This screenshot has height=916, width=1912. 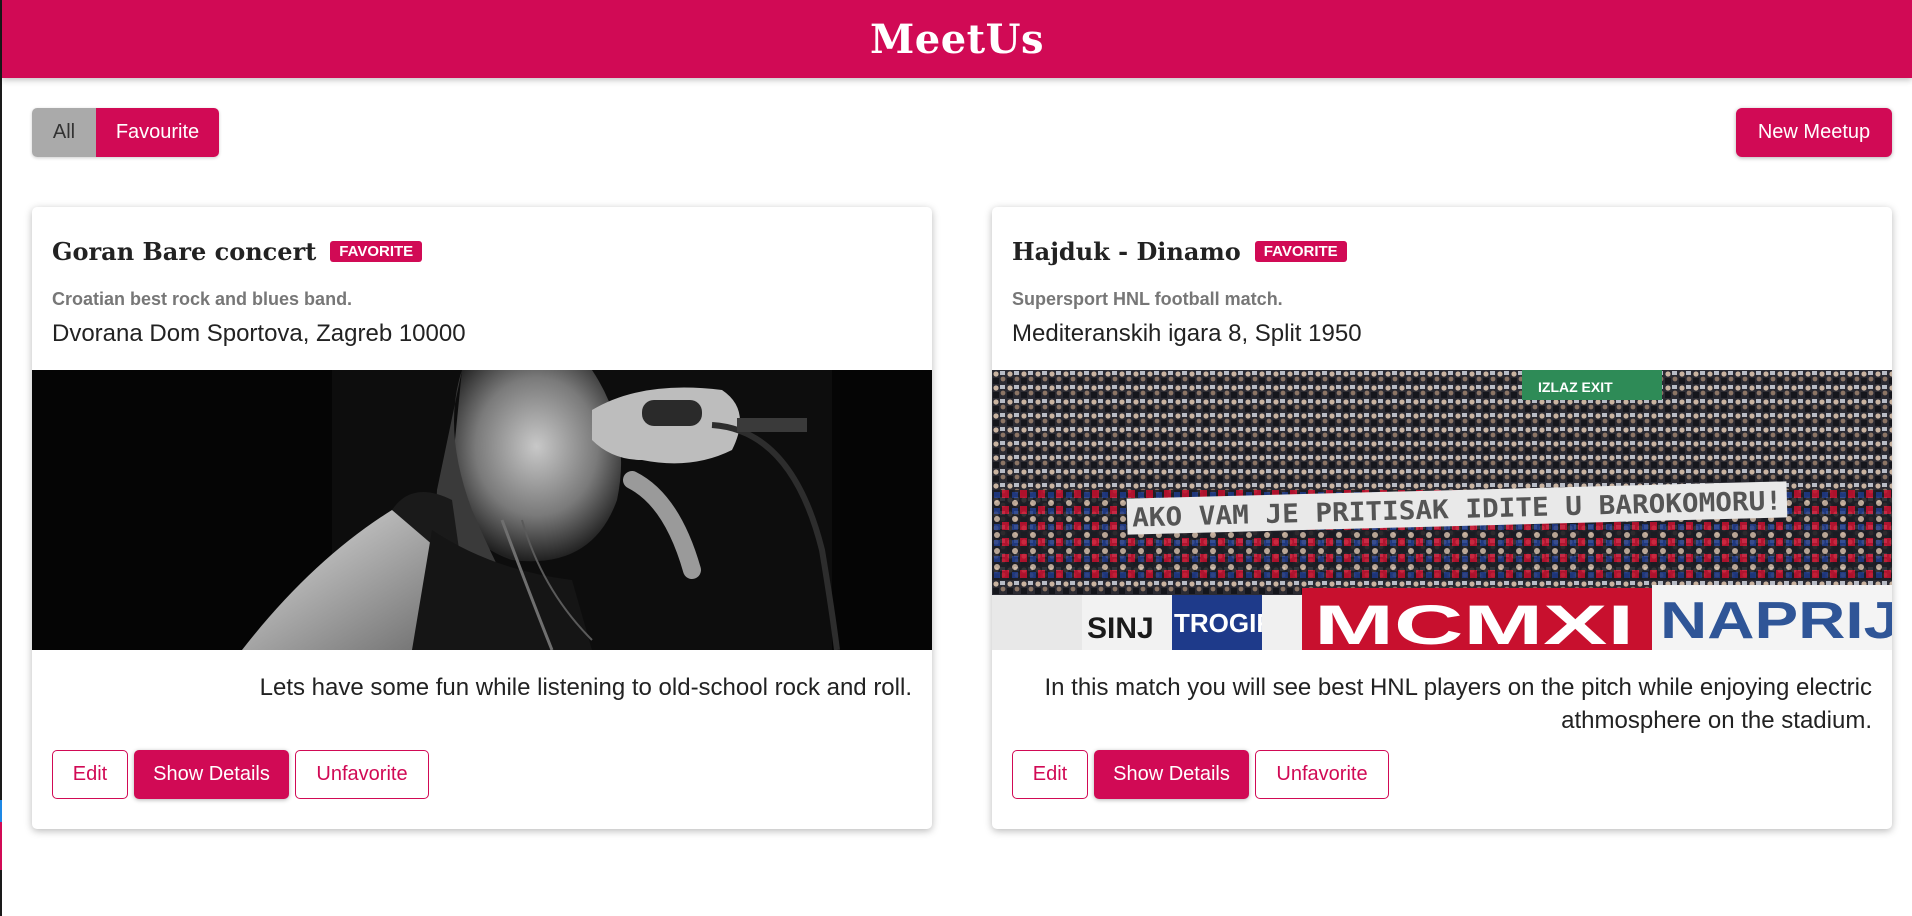 I want to click on edge-accent-blue, so click(x=1, y=811).